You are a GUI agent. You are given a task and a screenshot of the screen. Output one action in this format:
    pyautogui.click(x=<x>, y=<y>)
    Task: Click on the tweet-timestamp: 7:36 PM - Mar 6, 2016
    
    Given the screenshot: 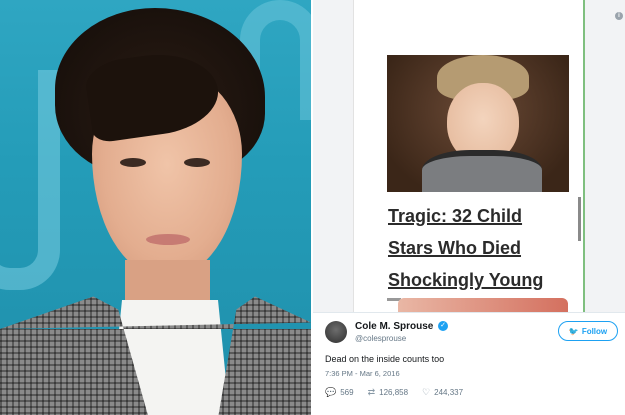 What is the action you would take?
    pyautogui.click(x=362, y=373)
    